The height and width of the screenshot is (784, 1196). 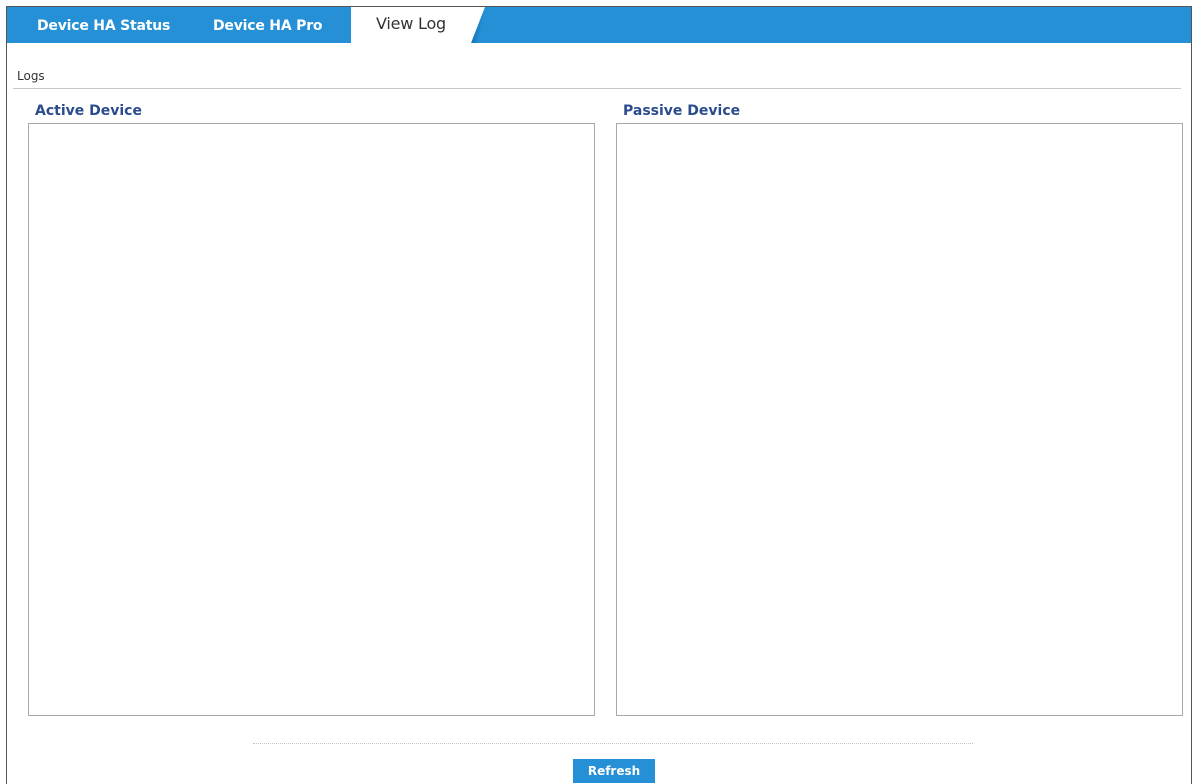 What do you see at coordinates (613, 743) in the screenshot?
I see `footer-divider` at bounding box center [613, 743].